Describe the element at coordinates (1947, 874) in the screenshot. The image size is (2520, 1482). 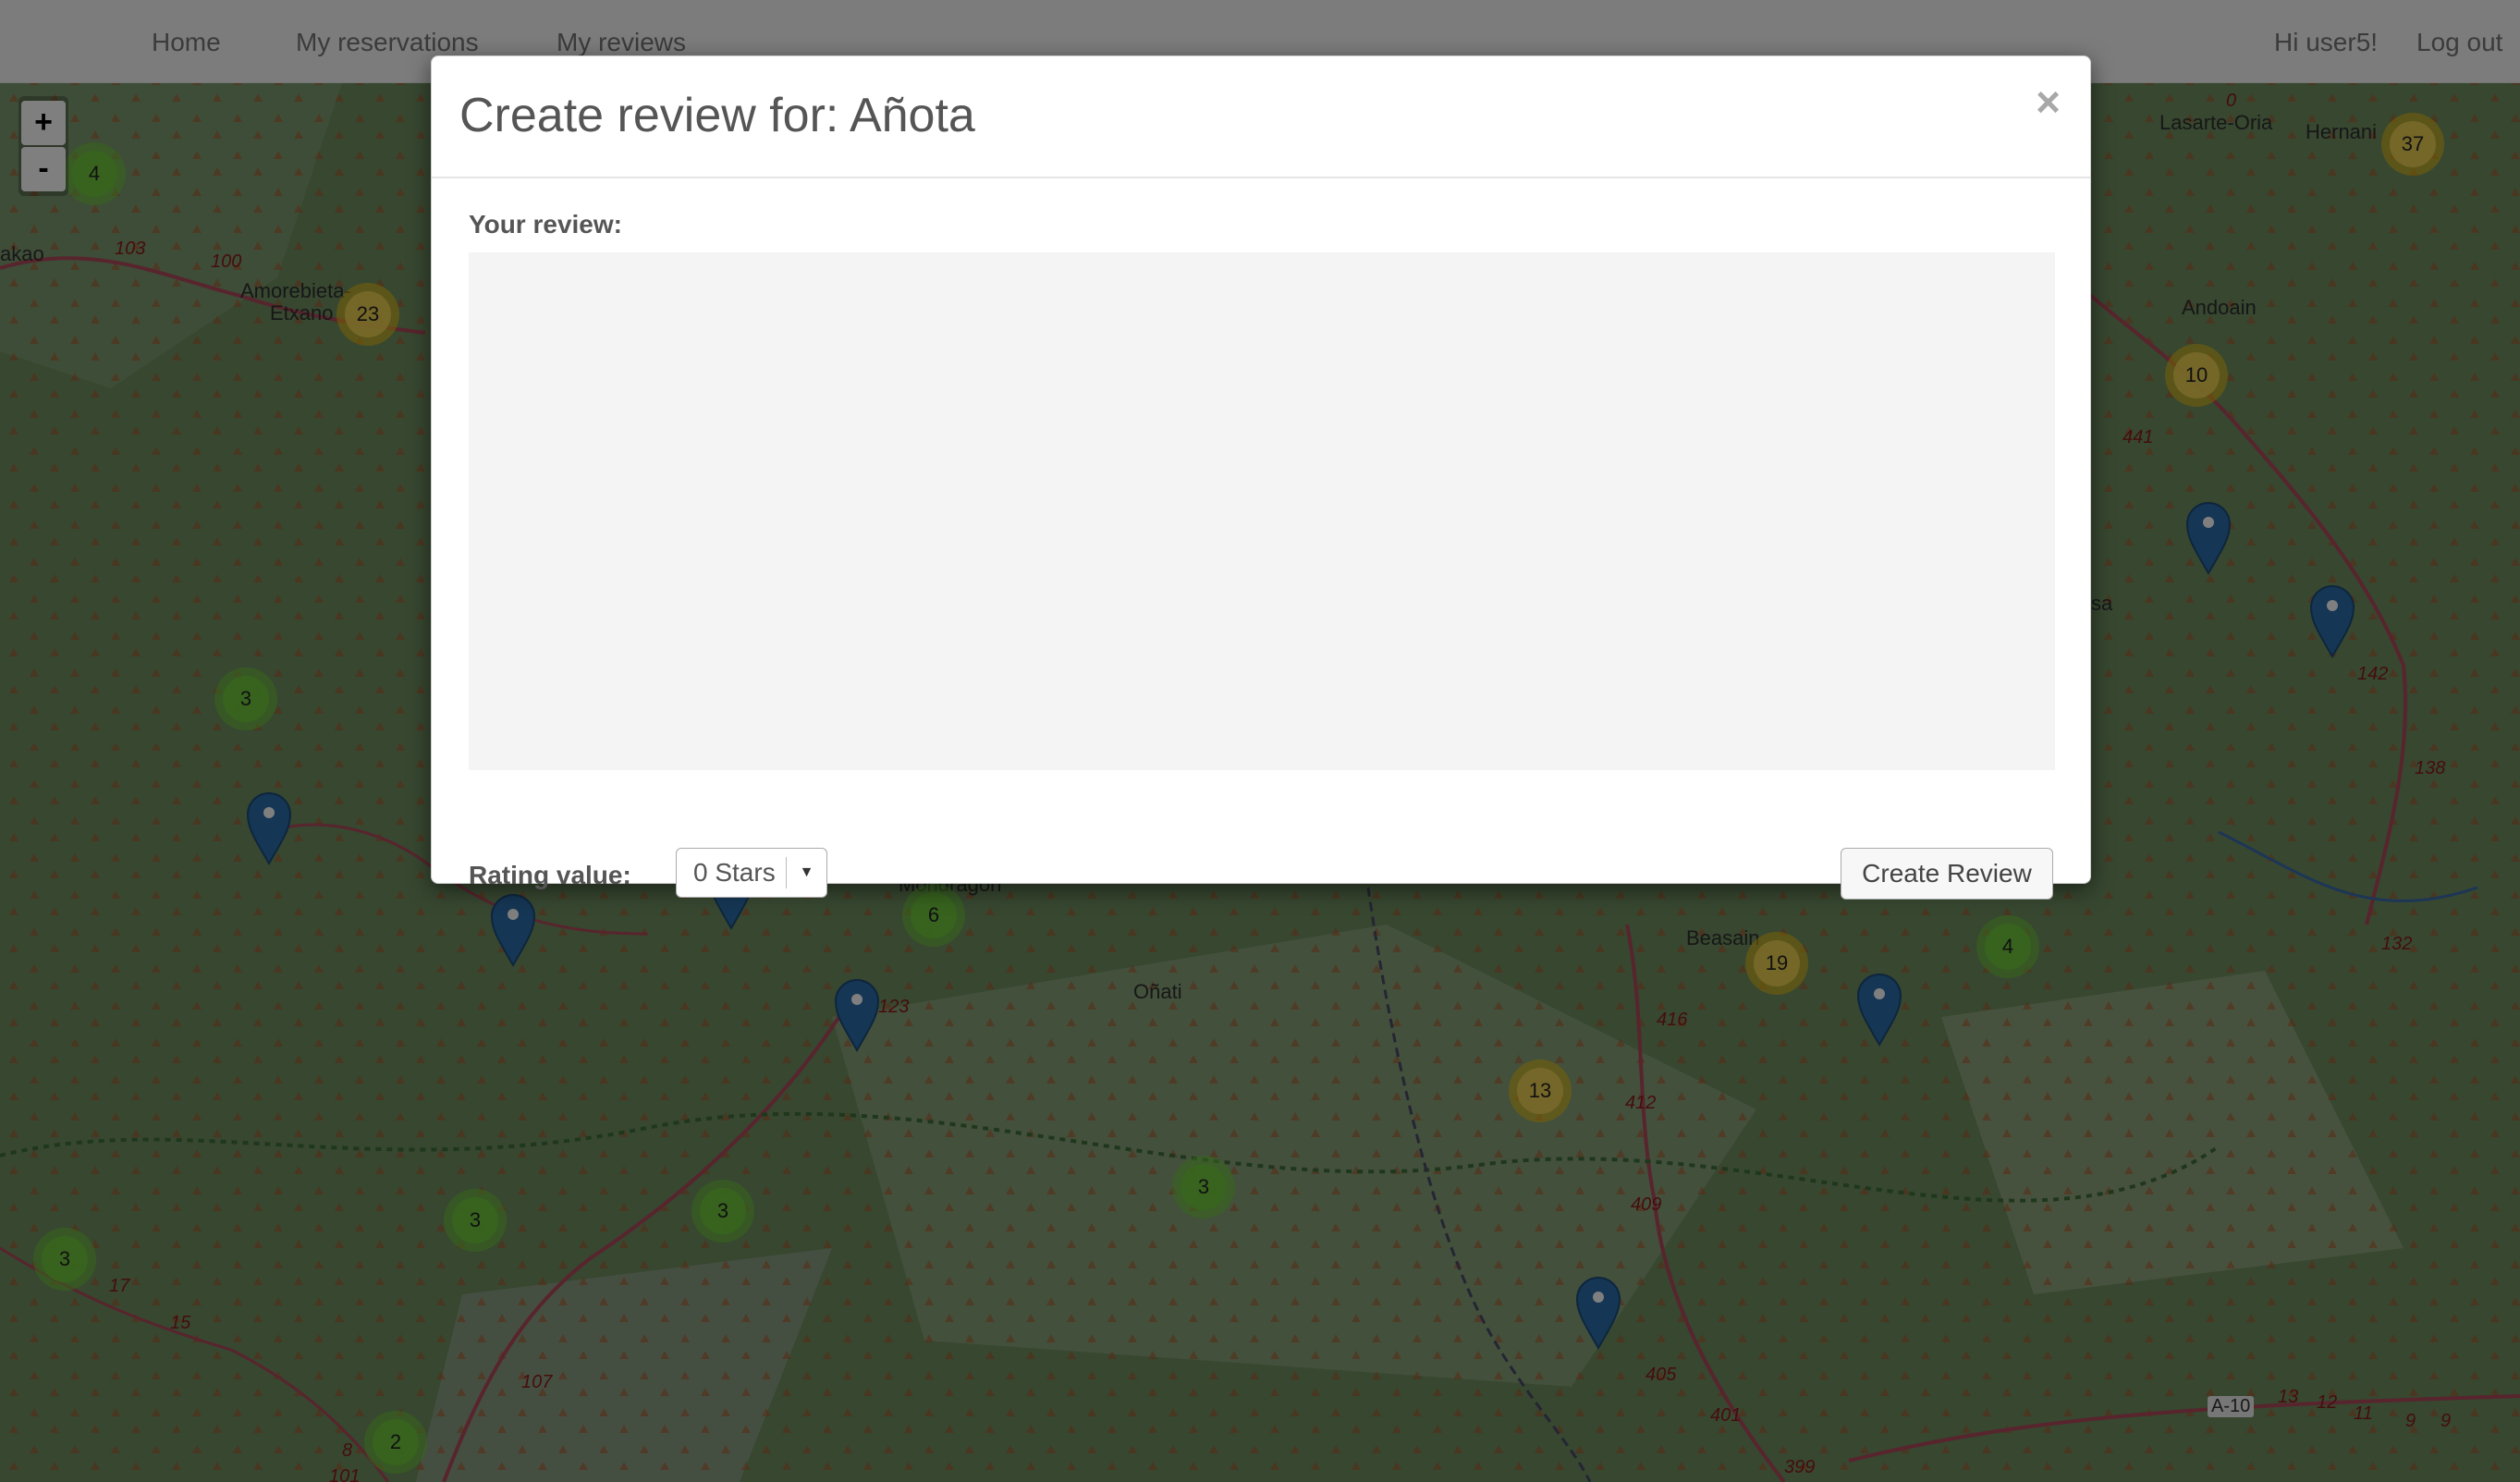
I see `create-review-button: Create Review` at that location.